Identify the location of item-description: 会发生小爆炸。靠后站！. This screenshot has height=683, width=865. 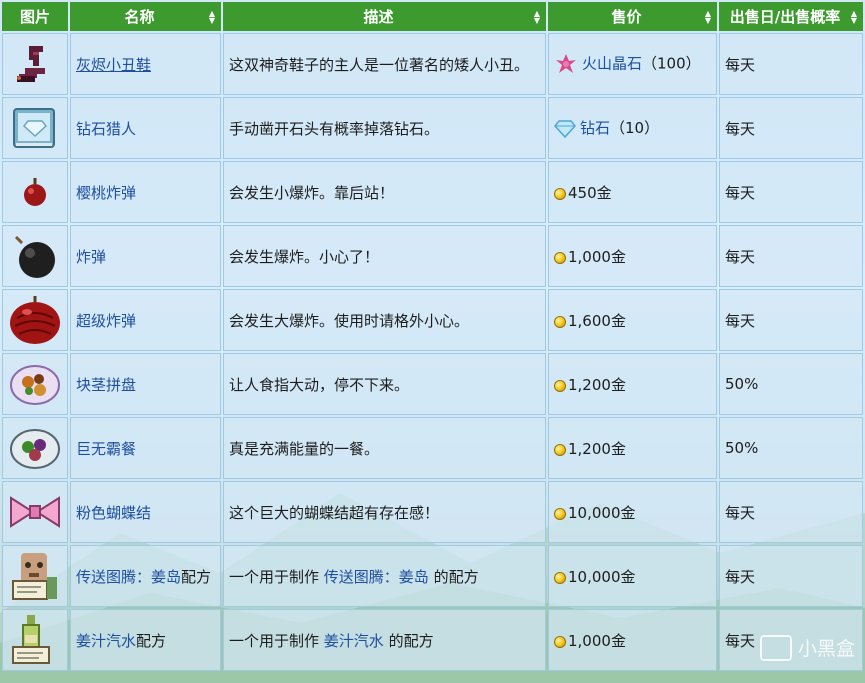
(312, 192).